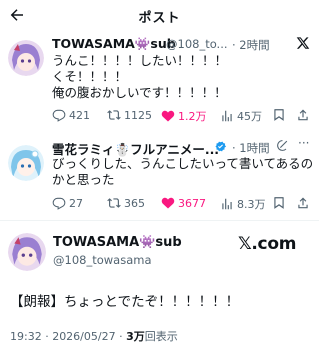 Image resolution: width=320 pixels, height=350 pixels. I want to click on verified-badge-icon, so click(221, 146).